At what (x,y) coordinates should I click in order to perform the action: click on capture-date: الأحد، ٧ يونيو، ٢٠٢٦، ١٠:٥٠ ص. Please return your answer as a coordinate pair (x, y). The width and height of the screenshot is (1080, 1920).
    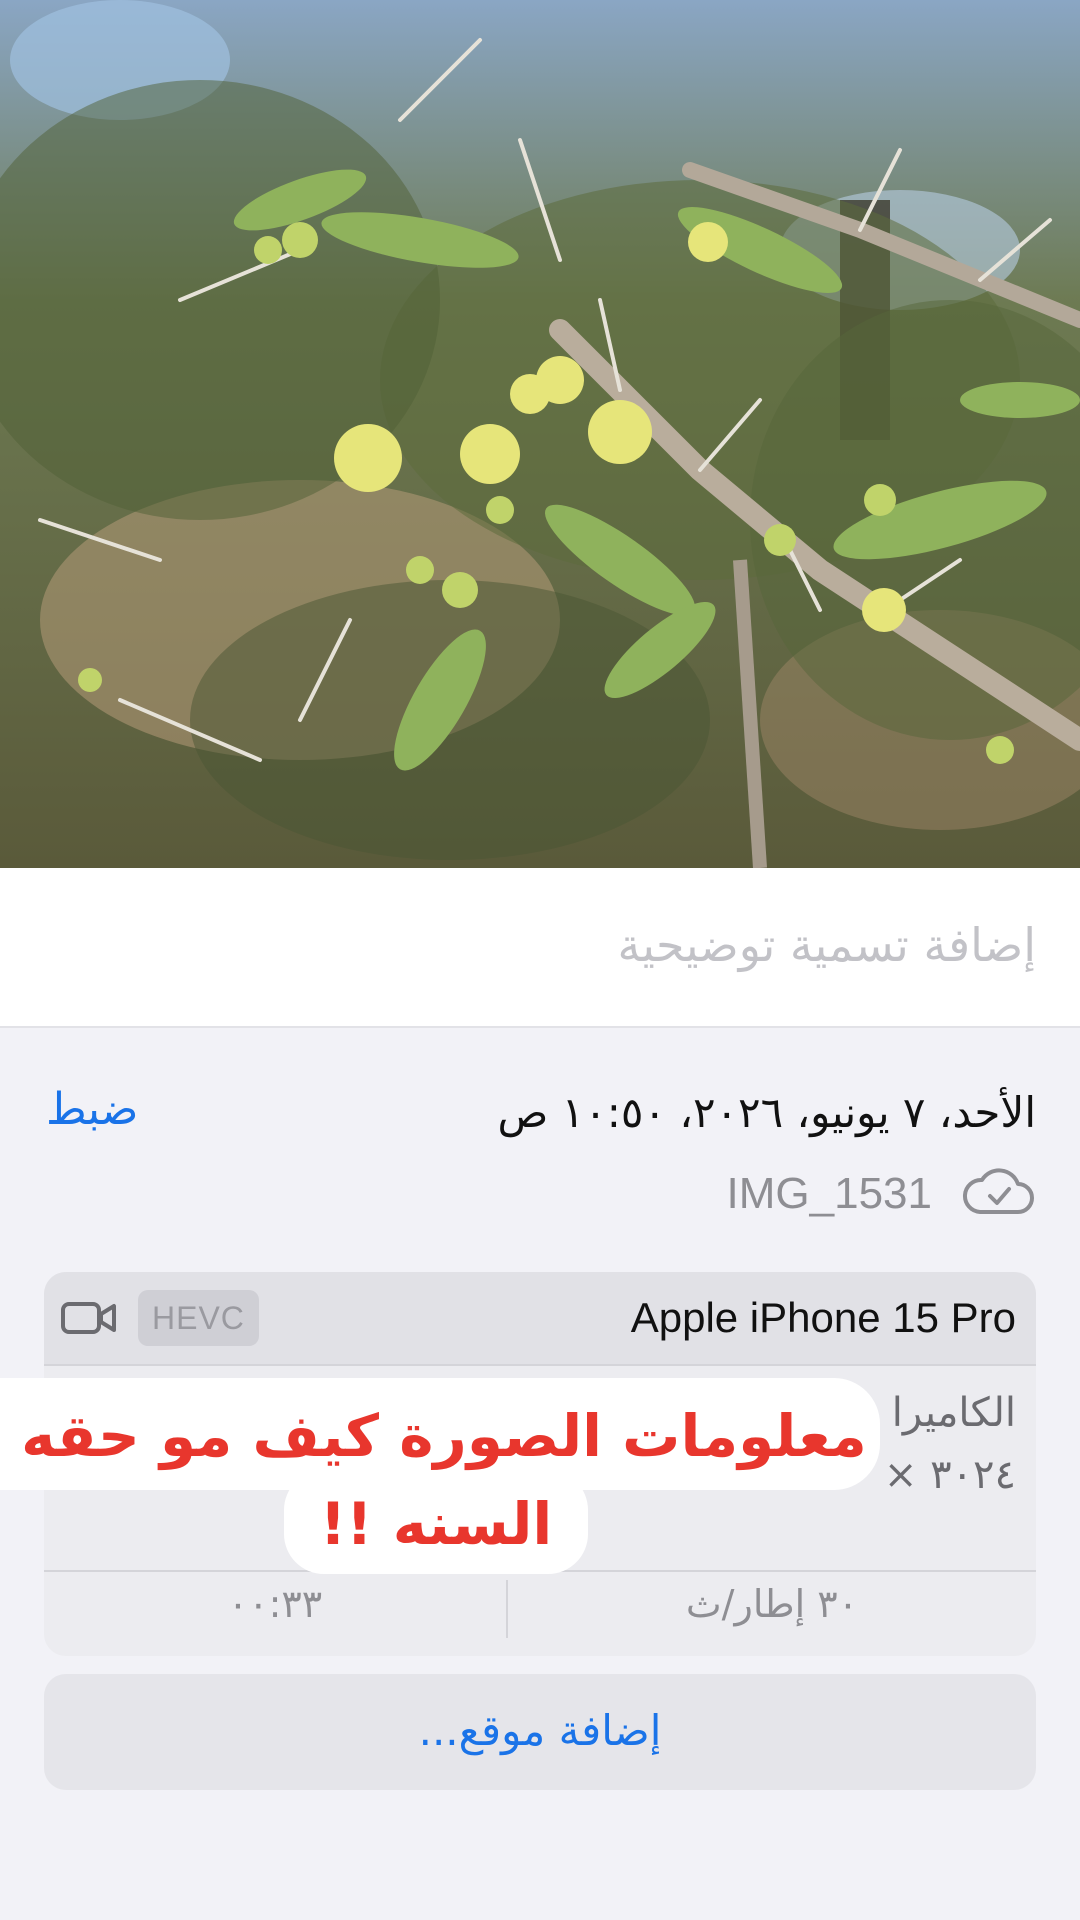
    Looking at the image, I should click on (767, 1112).